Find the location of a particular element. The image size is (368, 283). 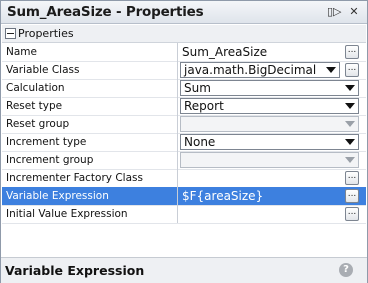

property-value: $F{areaSize} is located at coordinates (222, 196).